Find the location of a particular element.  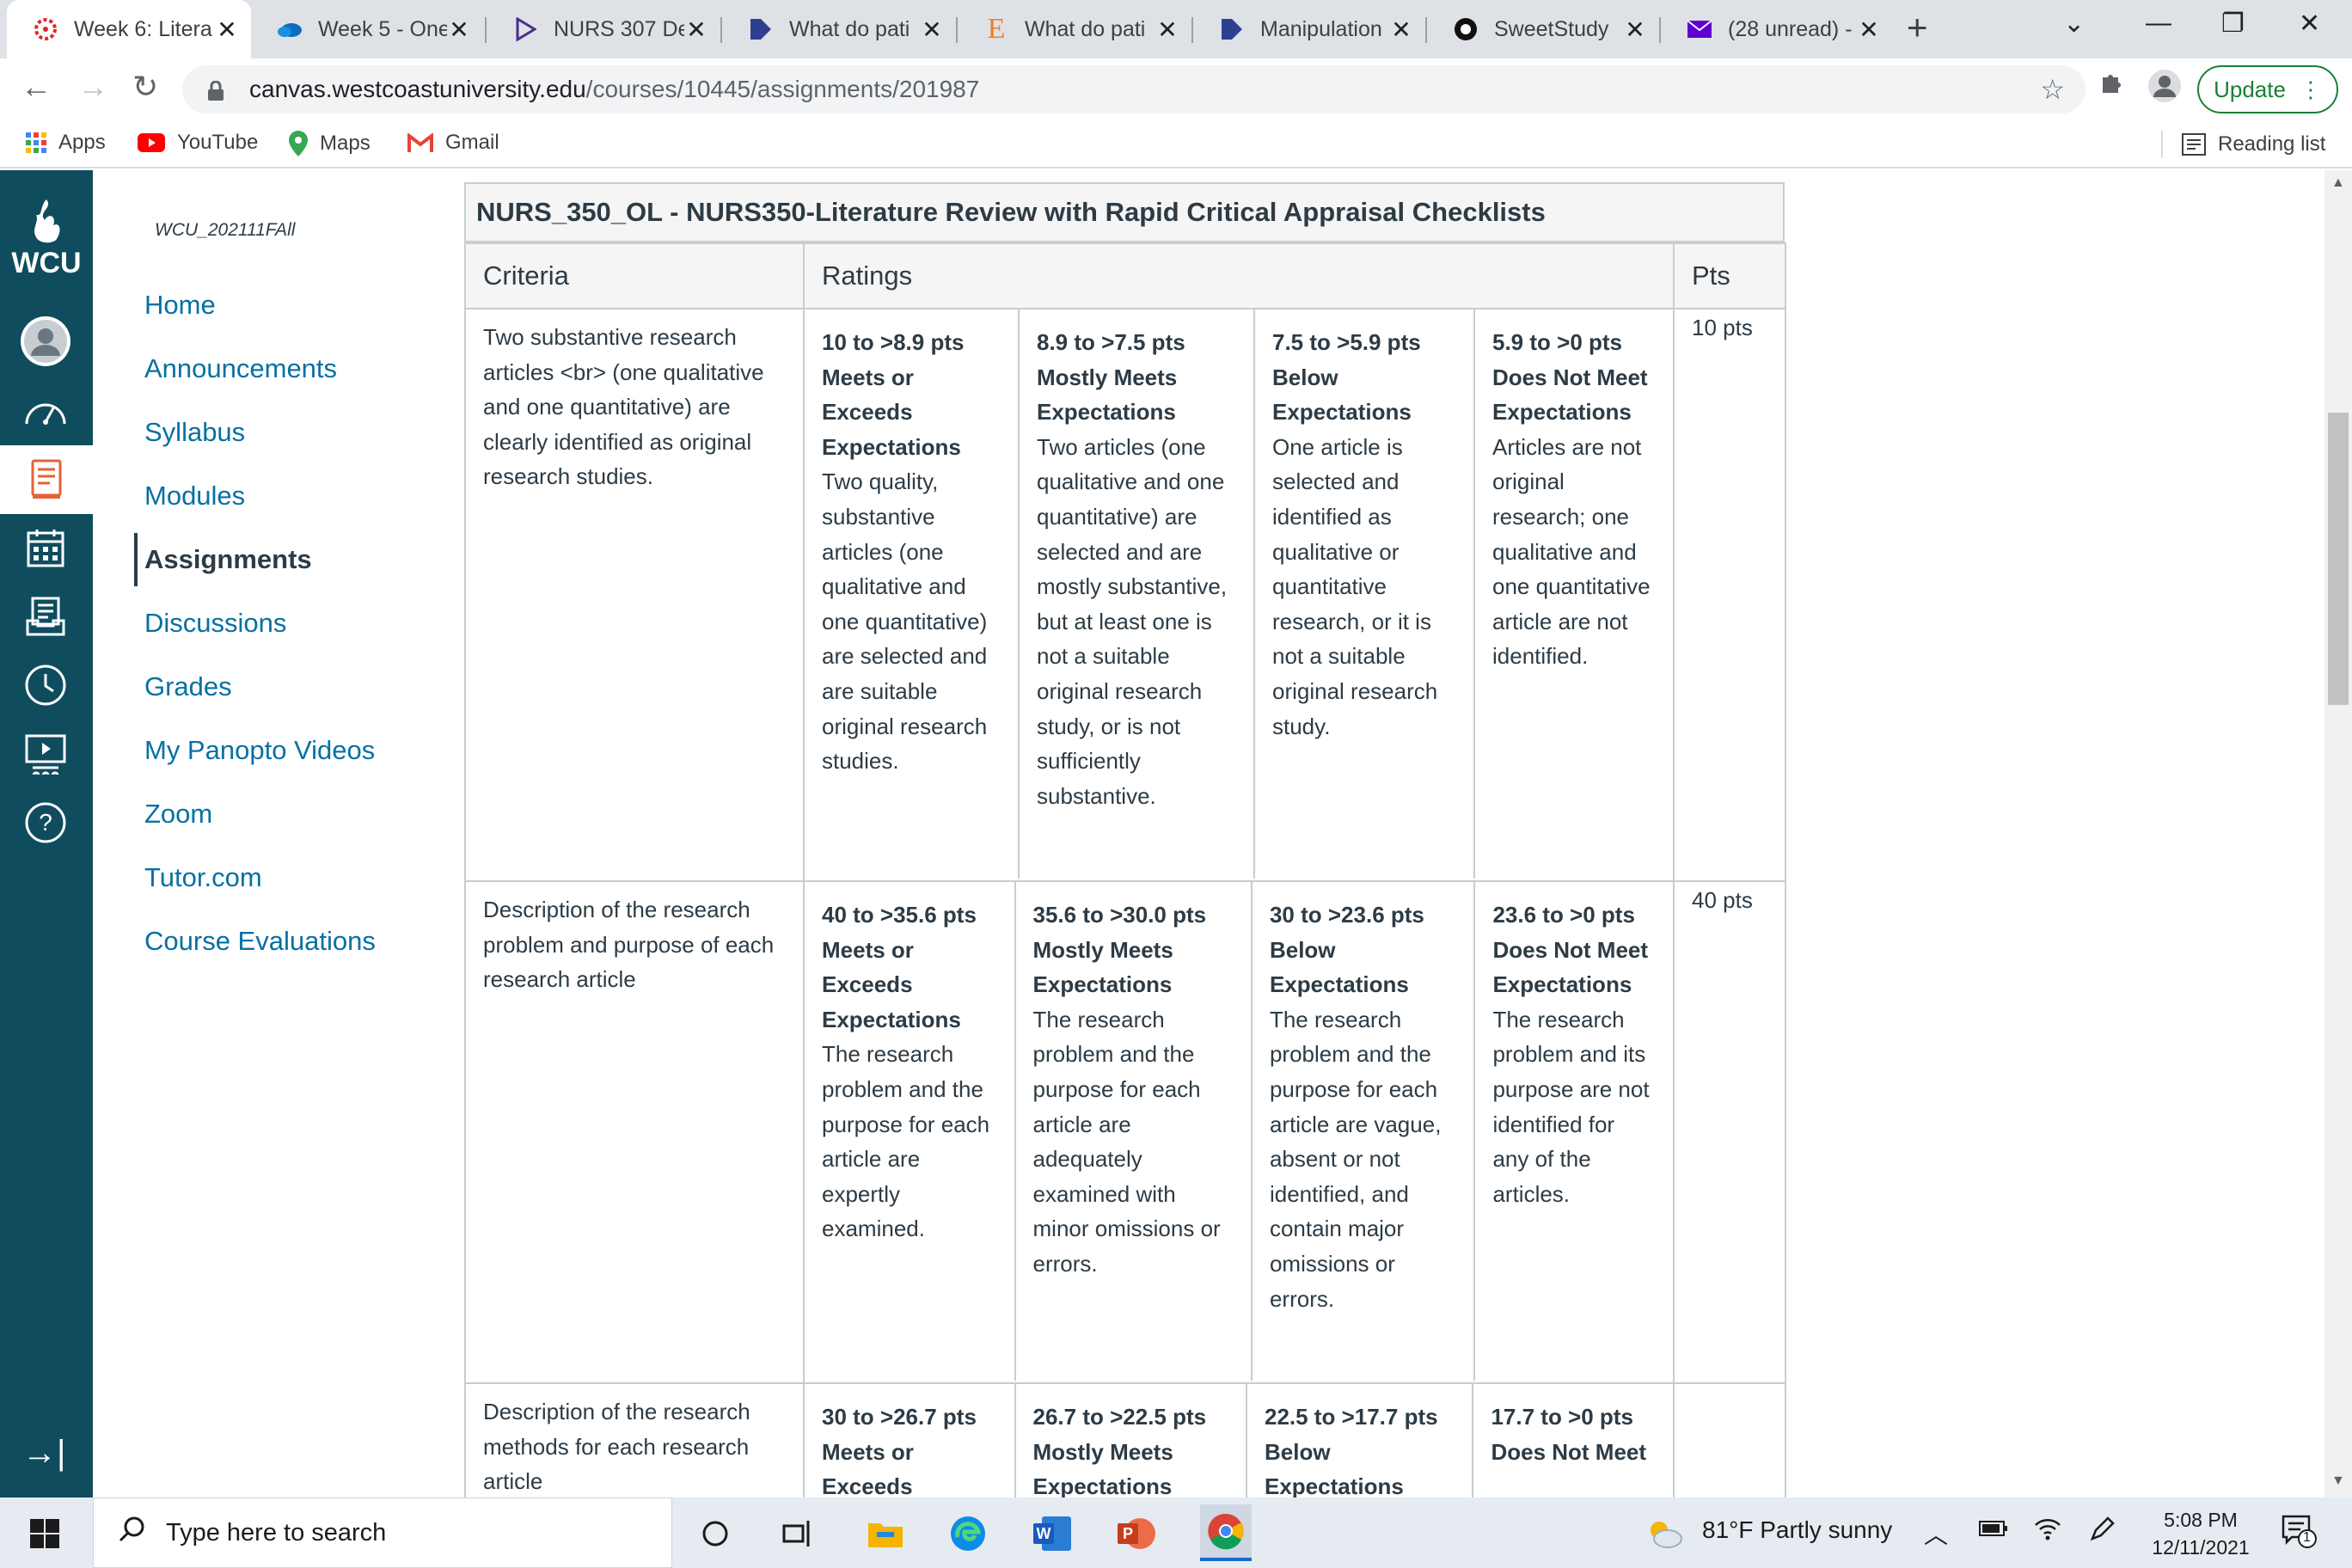

restore-icon: ❐ is located at coordinates (2233, 24).